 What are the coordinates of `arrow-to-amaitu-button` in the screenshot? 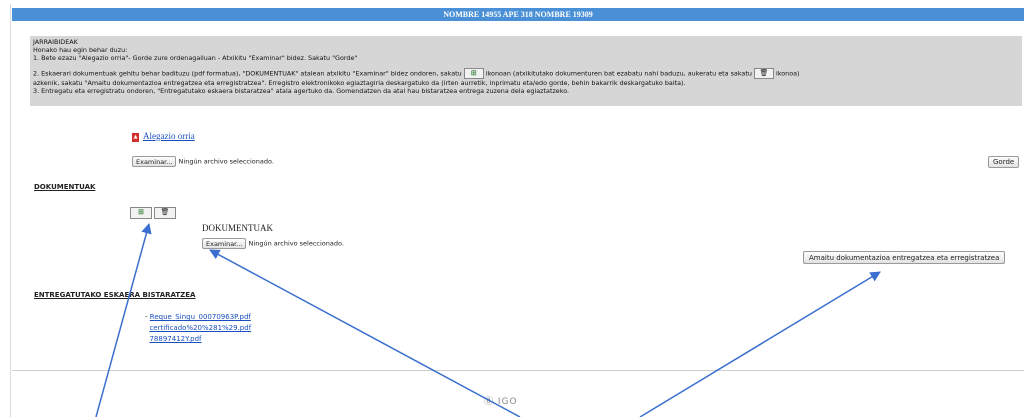 It's located at (760, 344).